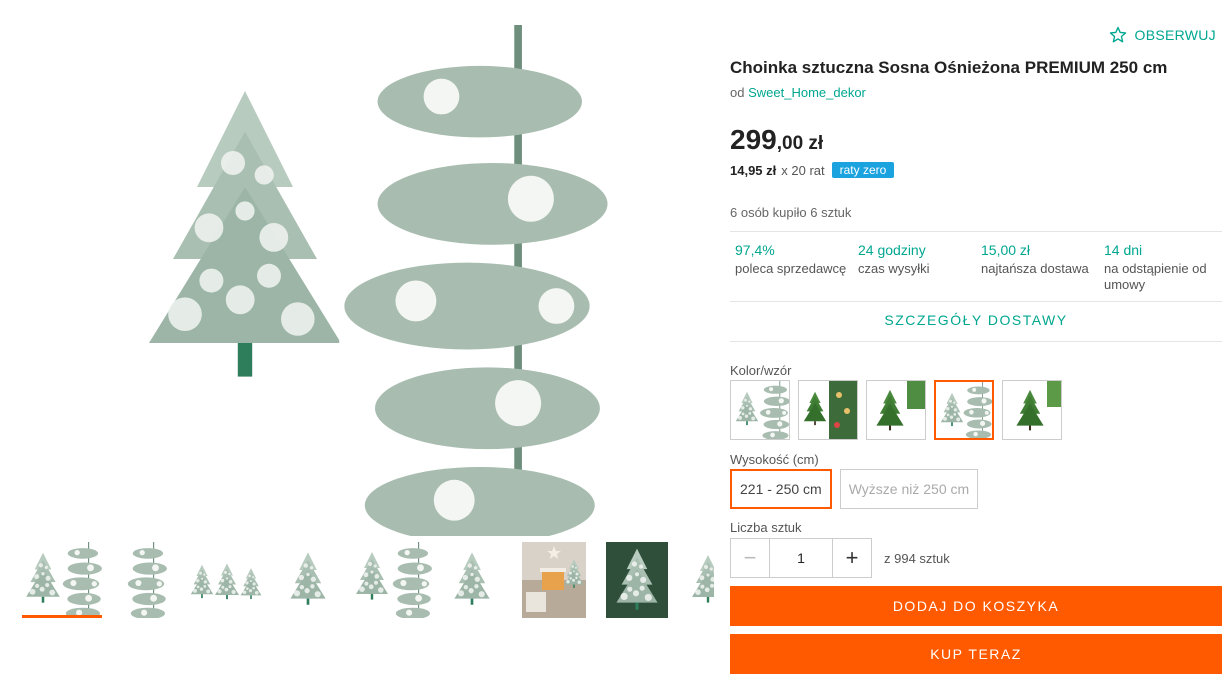 The height and width of the screenshot is (680, 1228). I want to click on quantity-label: Liczba sztuk, so click(766, 527).